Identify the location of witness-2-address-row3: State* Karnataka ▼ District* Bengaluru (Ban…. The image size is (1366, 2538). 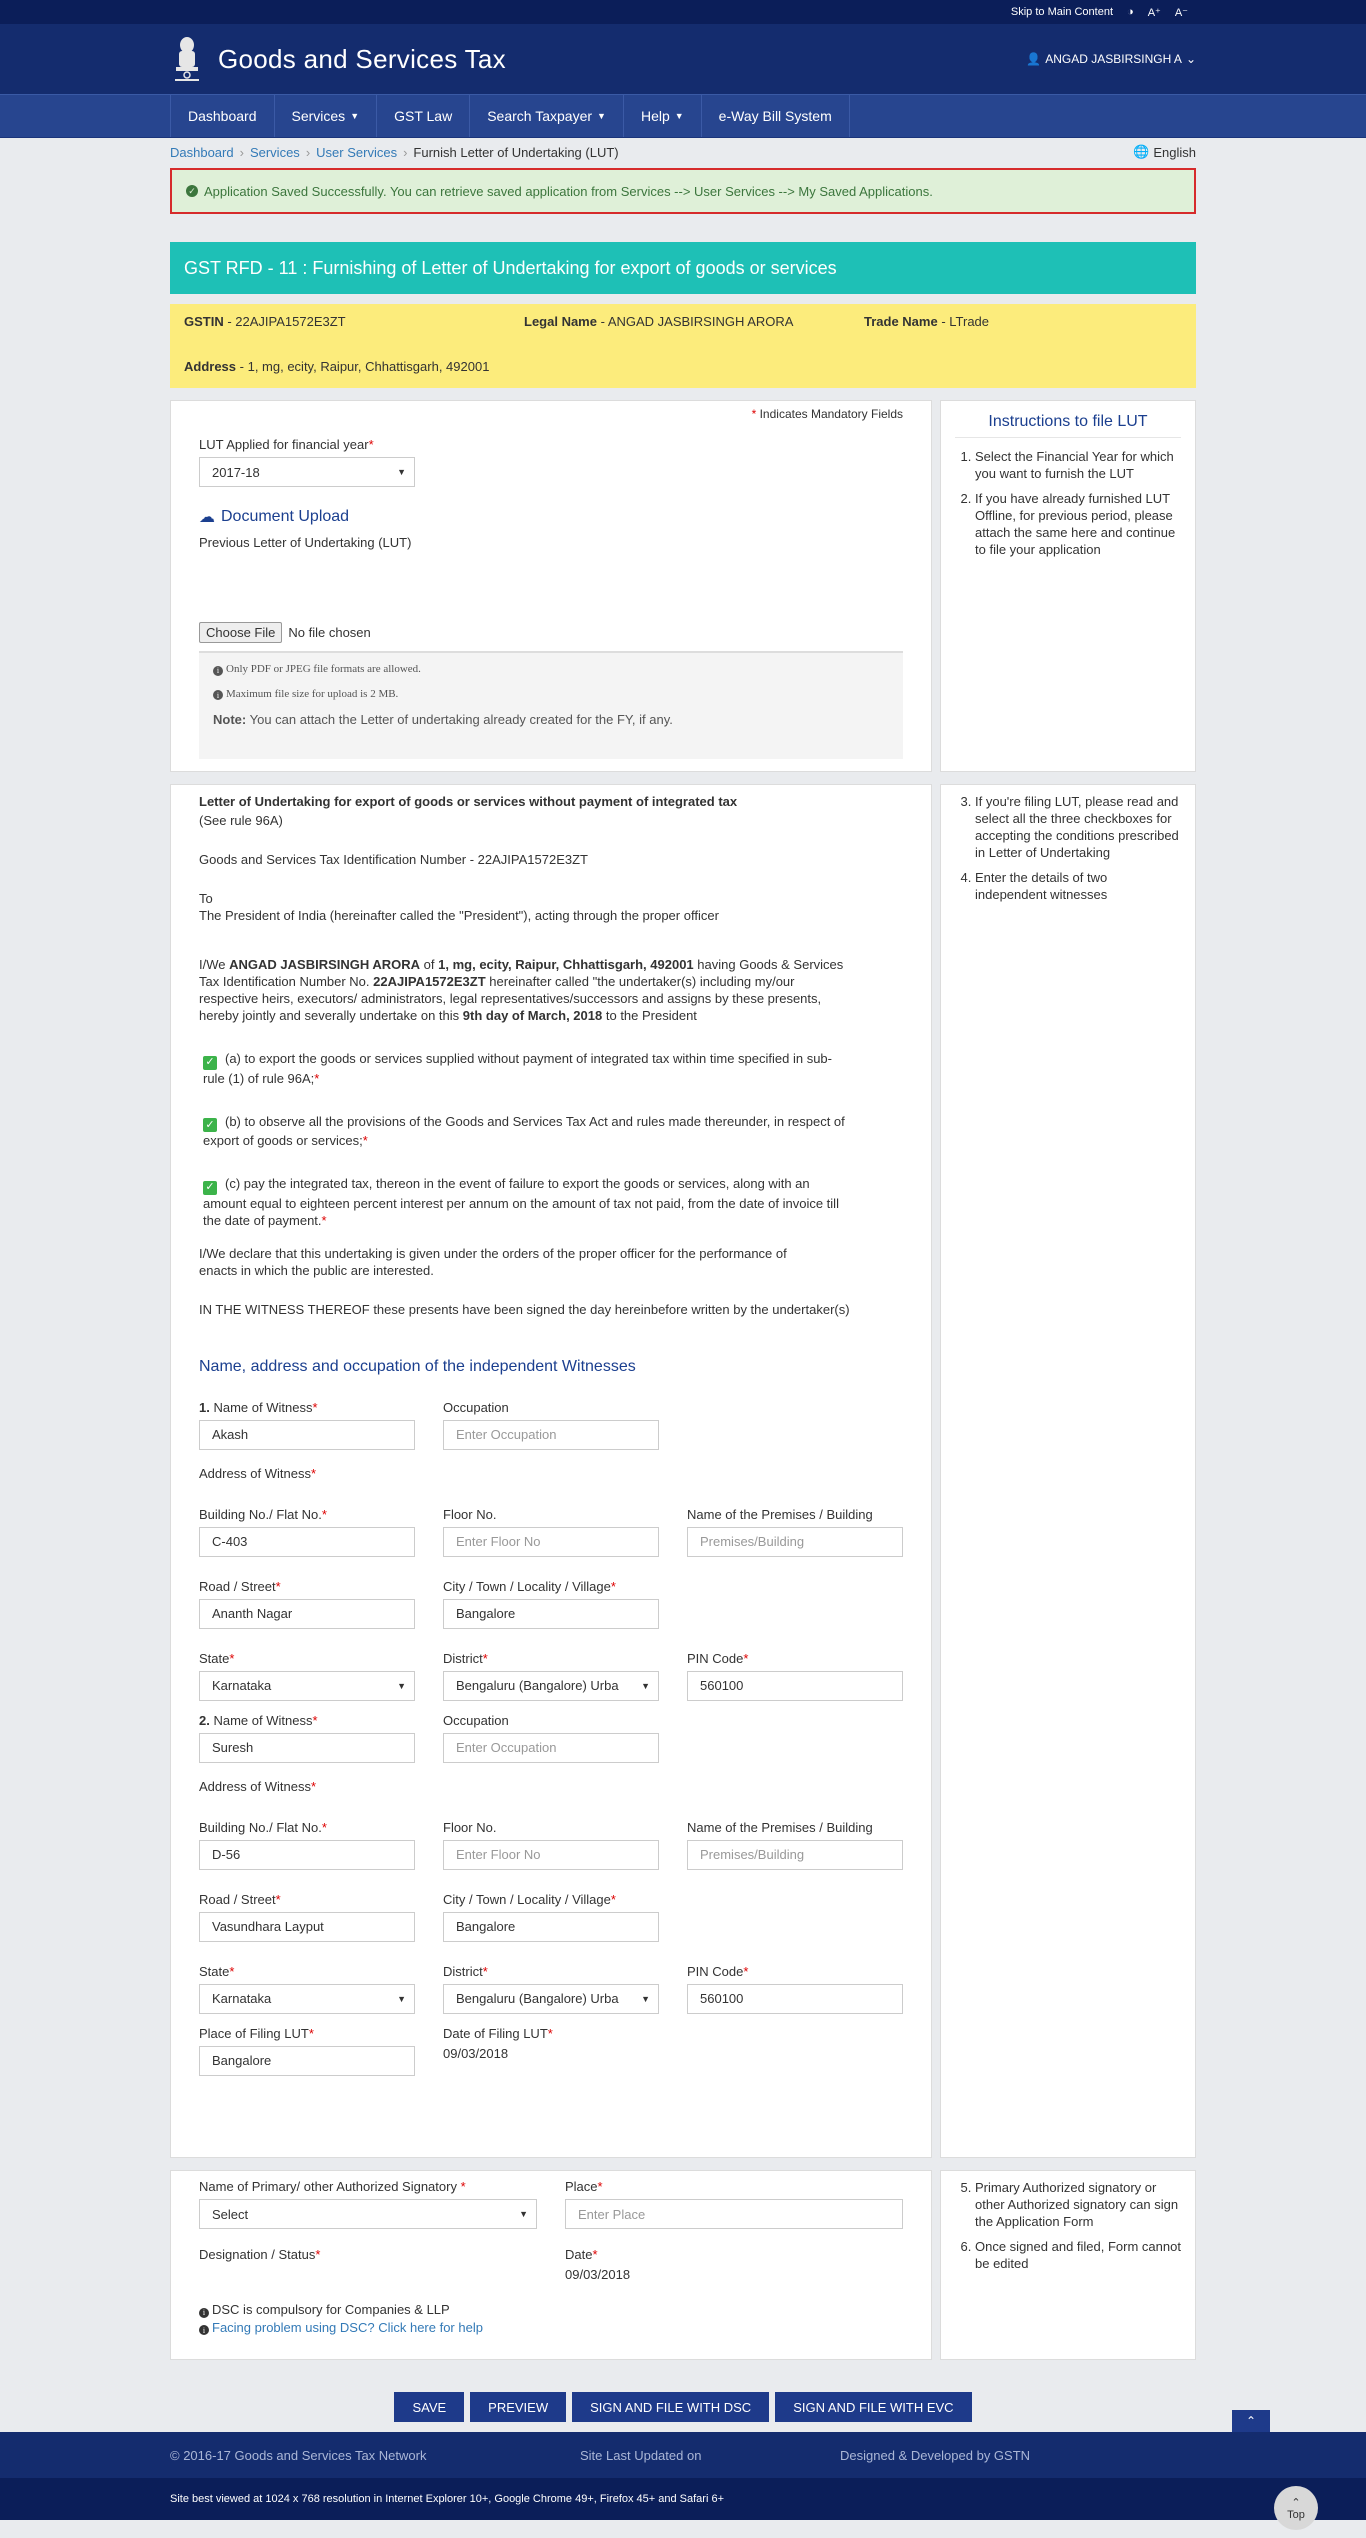
(551, 1989).